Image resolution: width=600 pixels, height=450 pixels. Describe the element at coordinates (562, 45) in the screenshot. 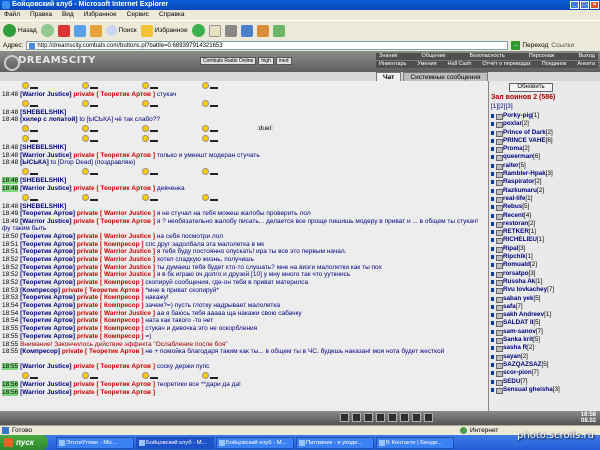

I see `links-button: Ссылки` at that location.